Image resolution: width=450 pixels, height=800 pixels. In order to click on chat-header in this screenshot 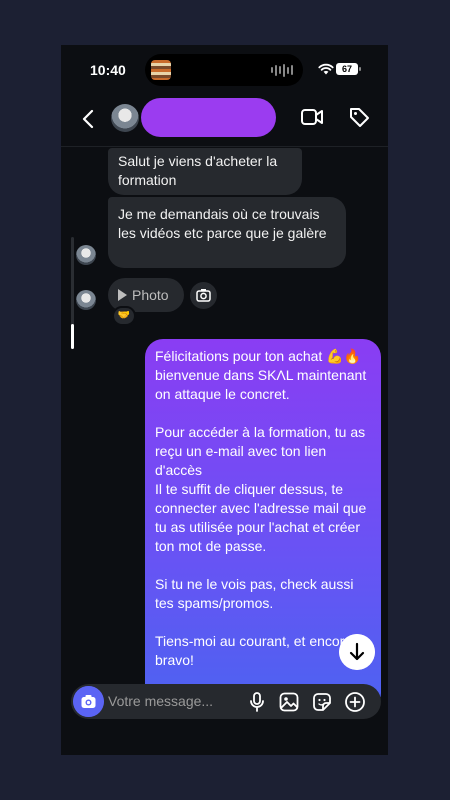, I will do `click(224, 121)`.